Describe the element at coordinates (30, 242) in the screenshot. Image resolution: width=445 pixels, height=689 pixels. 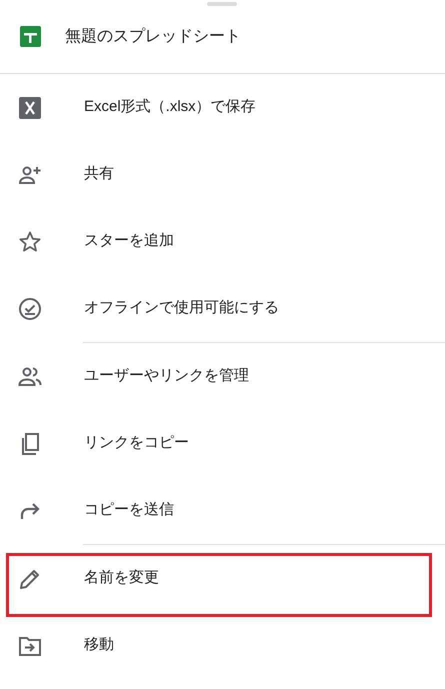
I see `star-icon` at that location.